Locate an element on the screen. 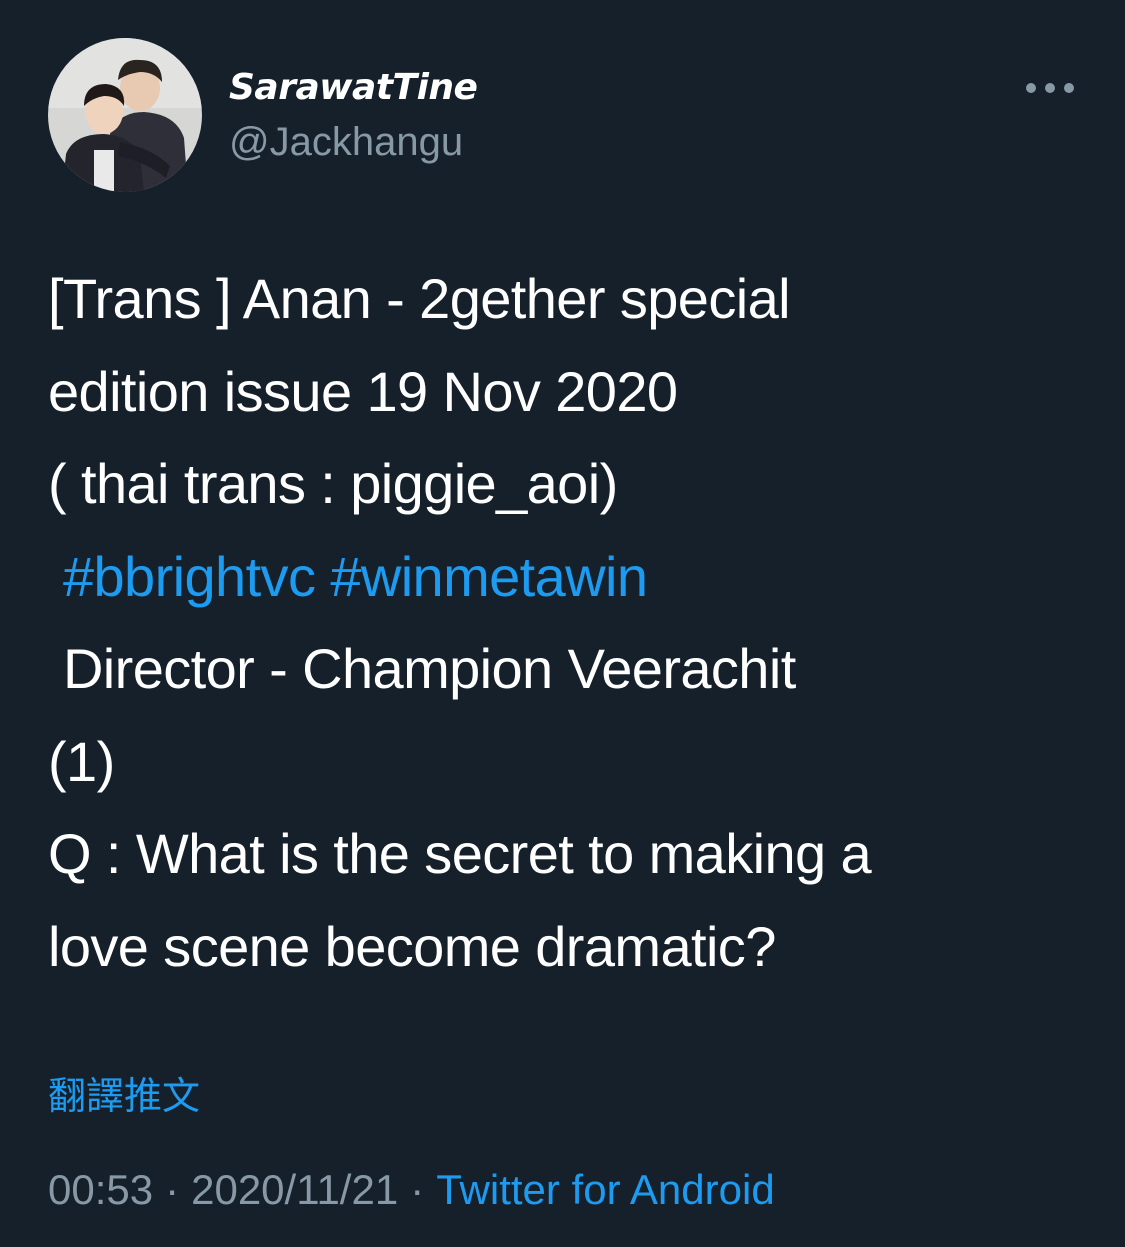 This screenshot has width=1125, height=1247. avatar is located at coordinates (125, 115).